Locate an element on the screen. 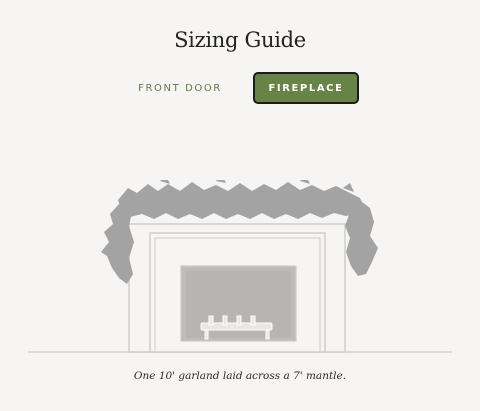 Image resolution: width=480 pixels, height=411 pixels. caption: One 10' garland laid across a 7' mantle. is located at coordinates (240, 376).